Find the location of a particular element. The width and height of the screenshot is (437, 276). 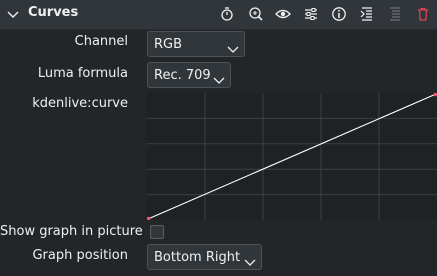

effect-title: Curves is located at coordinates (53, 12).